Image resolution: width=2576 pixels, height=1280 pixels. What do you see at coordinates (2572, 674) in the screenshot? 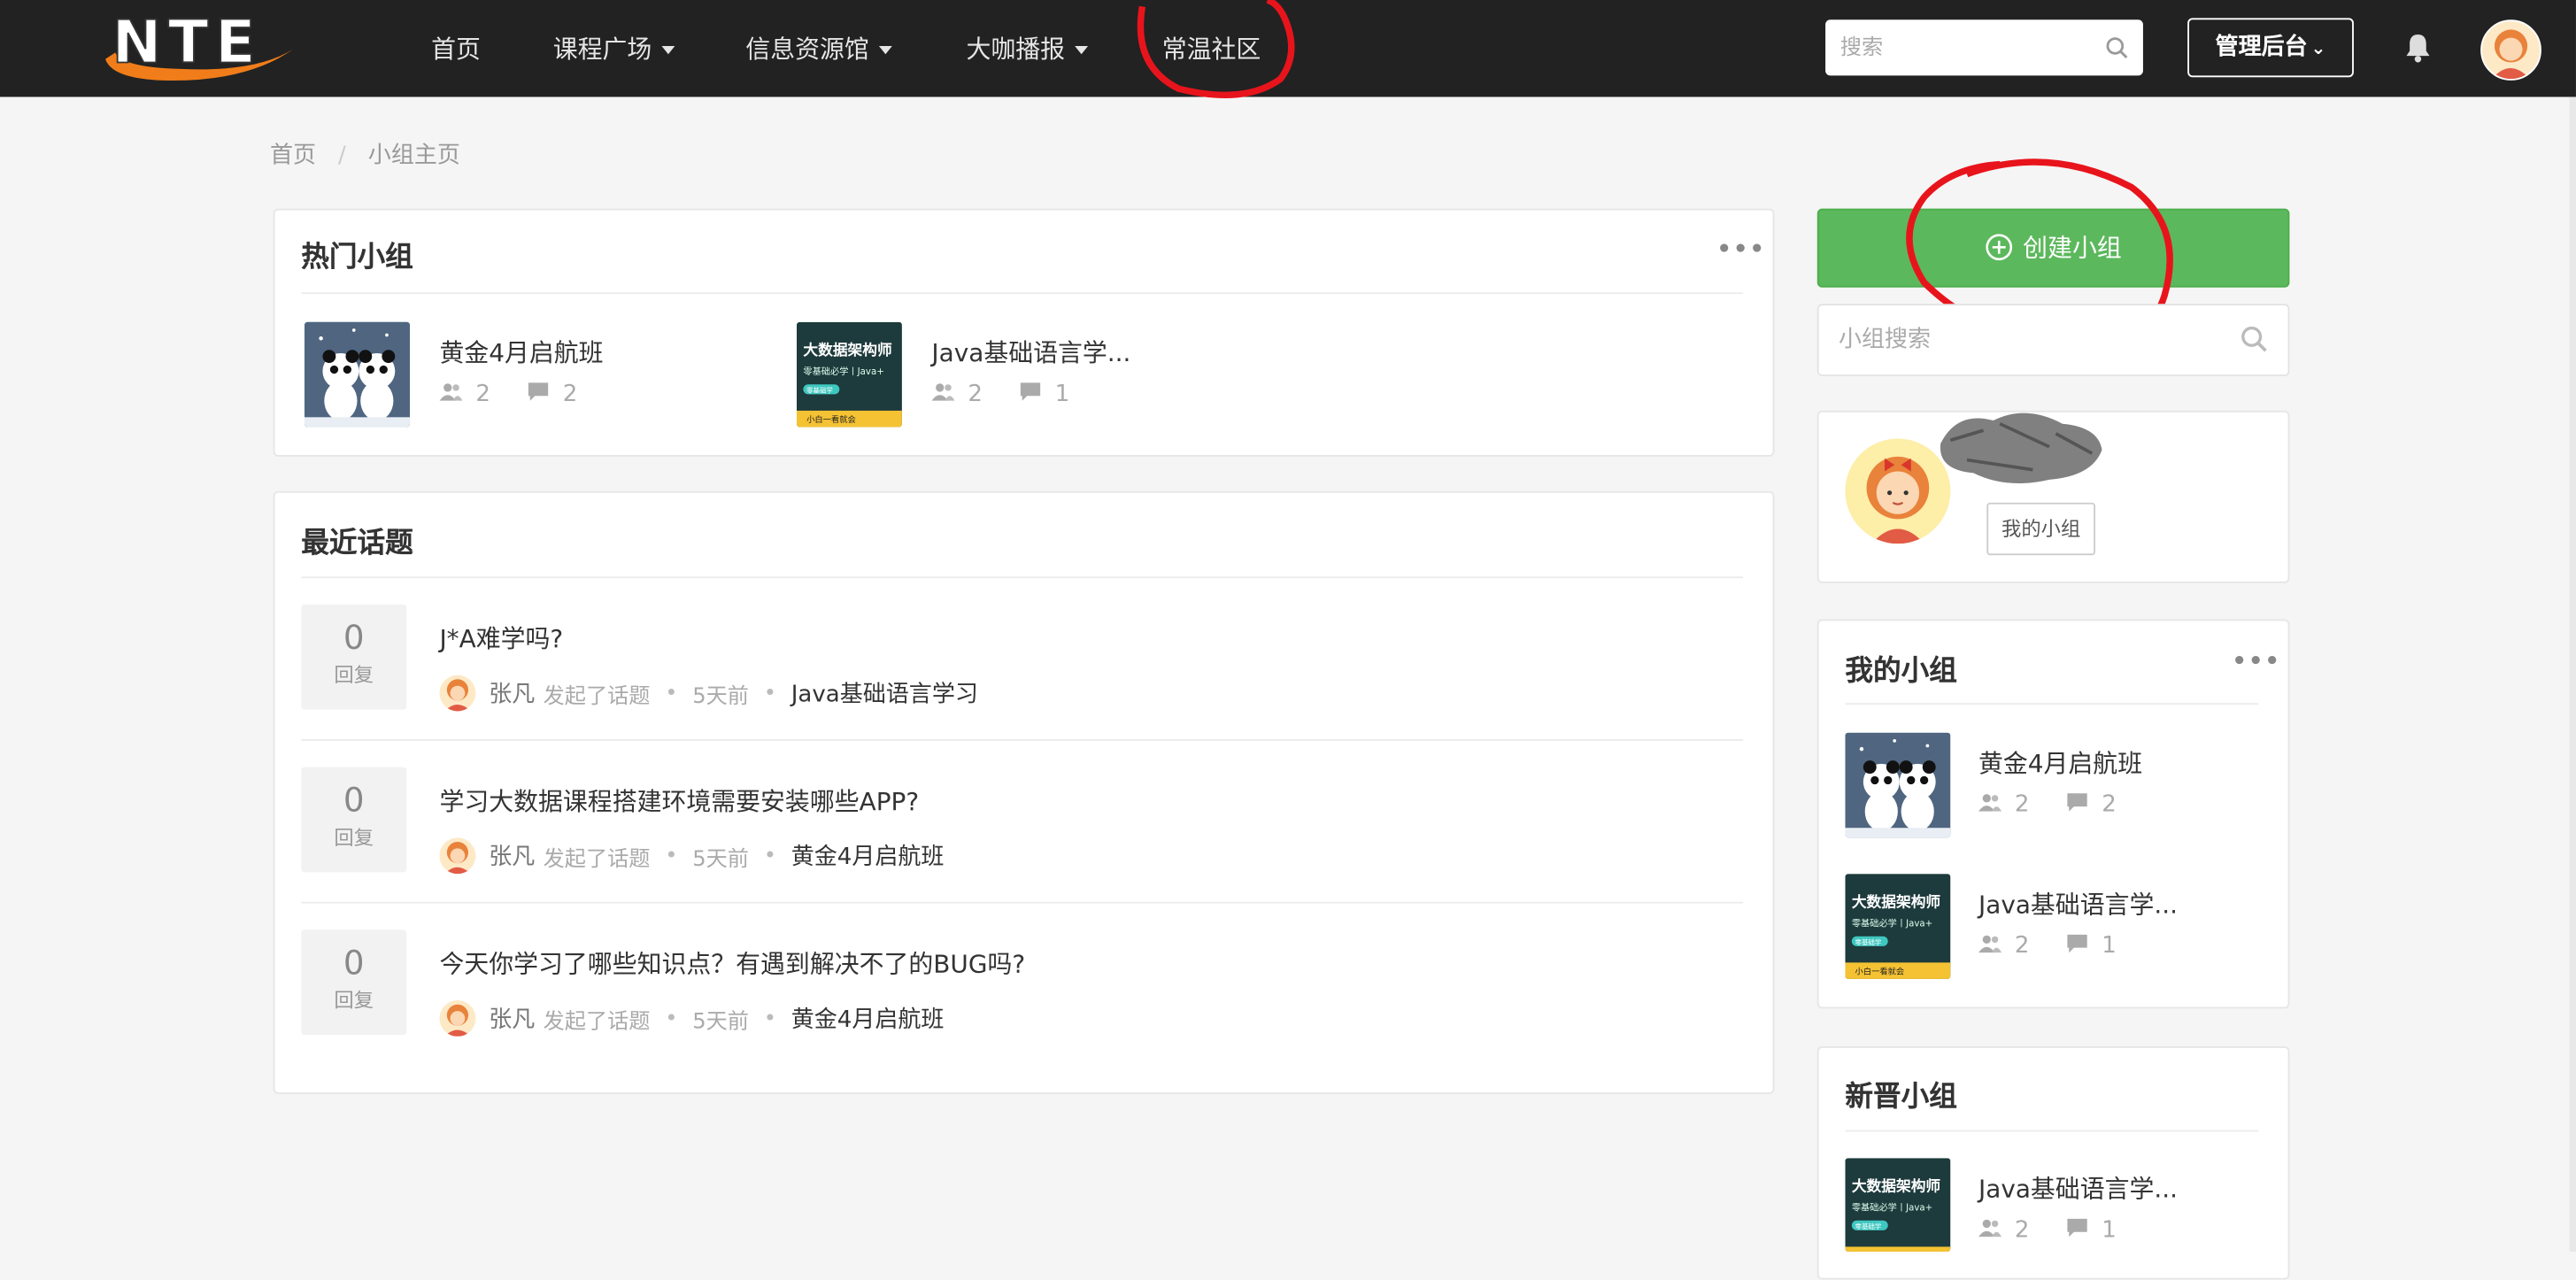
I see `page-scrollbar` at bounding box center [2572, 674].